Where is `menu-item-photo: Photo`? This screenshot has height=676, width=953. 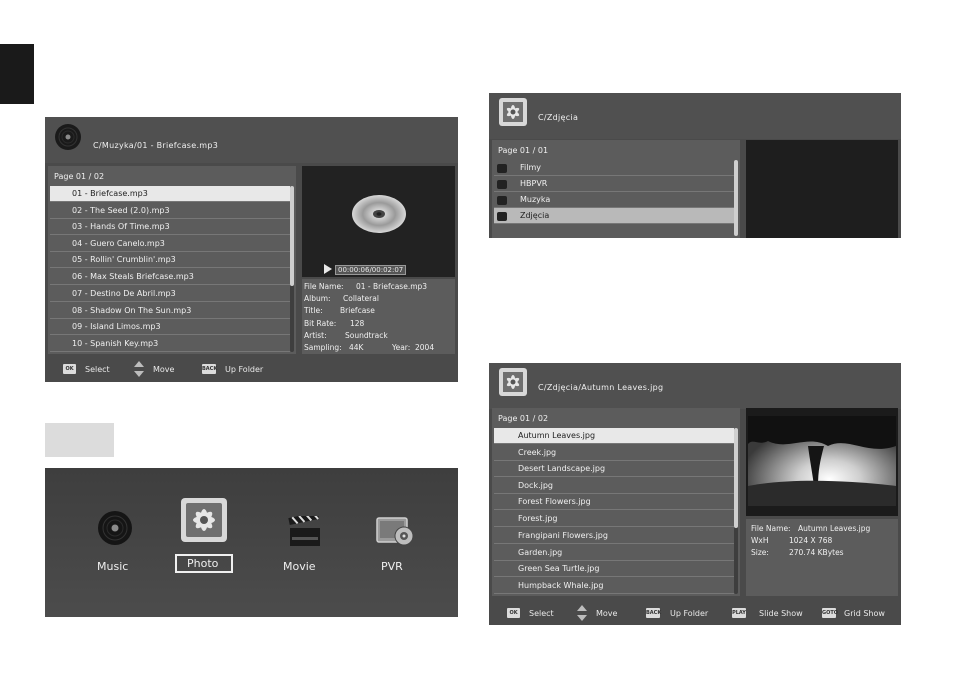 menu-item-photo: Photo is located at coordinates (205, 538).